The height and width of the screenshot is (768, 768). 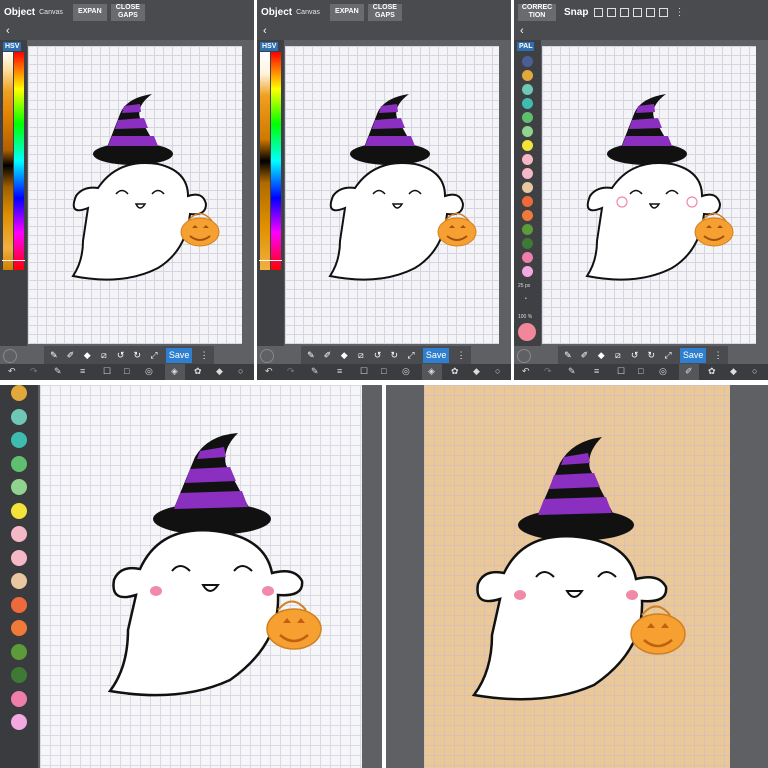 What do you see at coordinates (526, 46) in the screenshot?
I see `palette-tab: PAL` at bounding box center [526, 46].